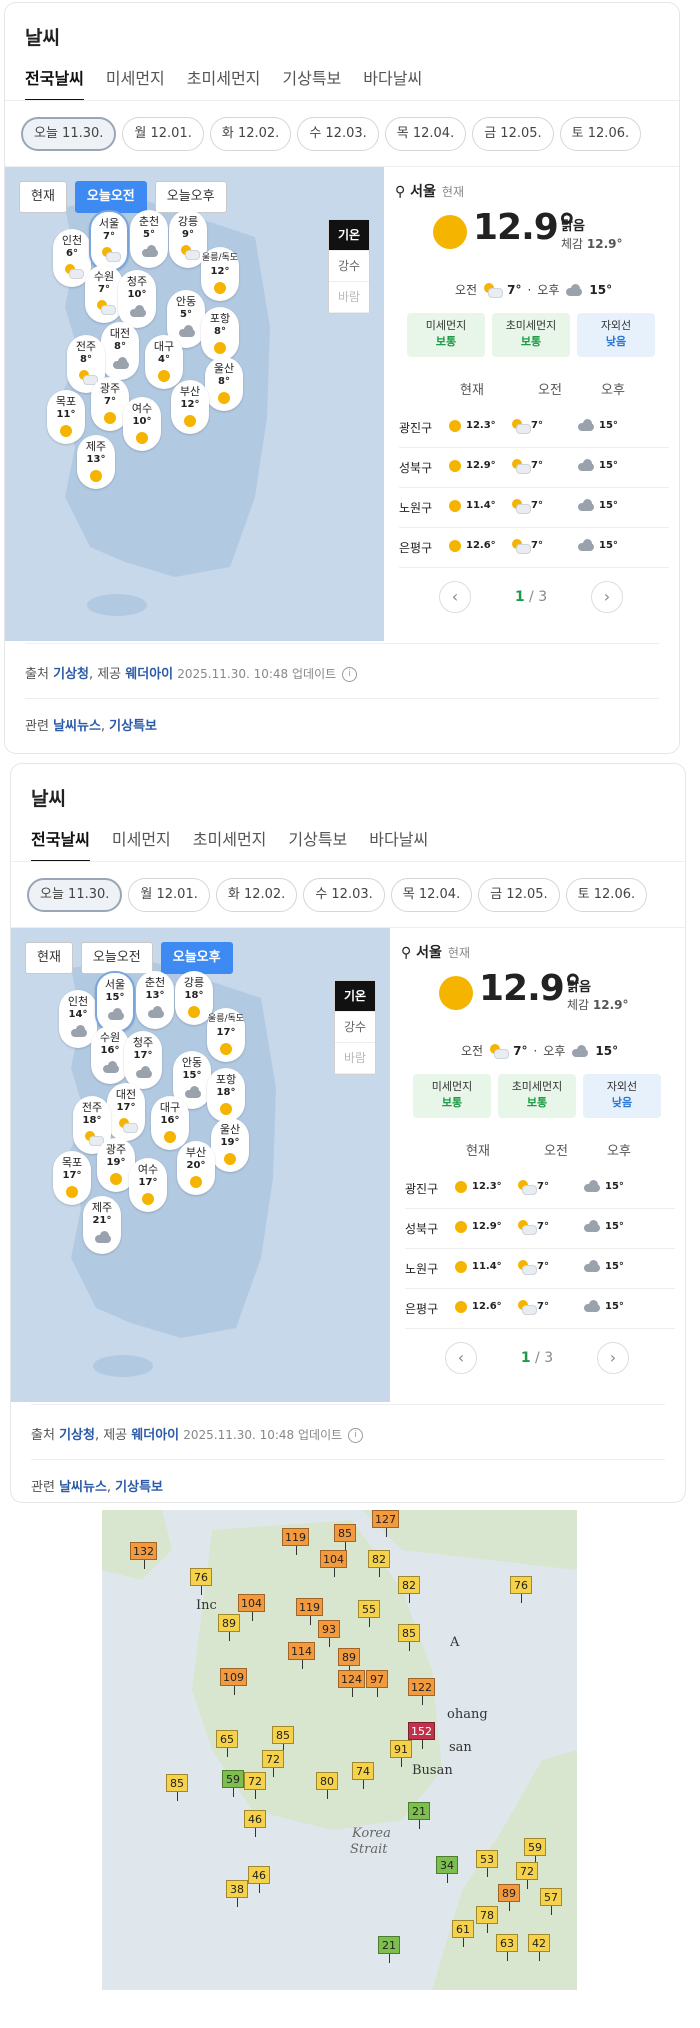 The height and width of the screenshot is (2028, 700). Describe the element at coordinates (143, 1060) in the screenshot. I see `city-pin-cheongju: 청주 17°` at that location.